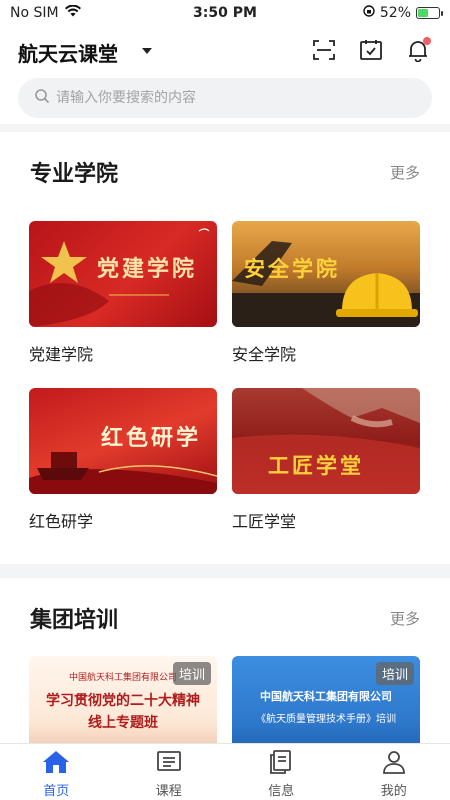 The height and width of the screenshot is (800, 450). What do you see at coordinates (74, 620) in the screenshot?
I see `section-title: 集团培训` at bounding box center [74, 620].